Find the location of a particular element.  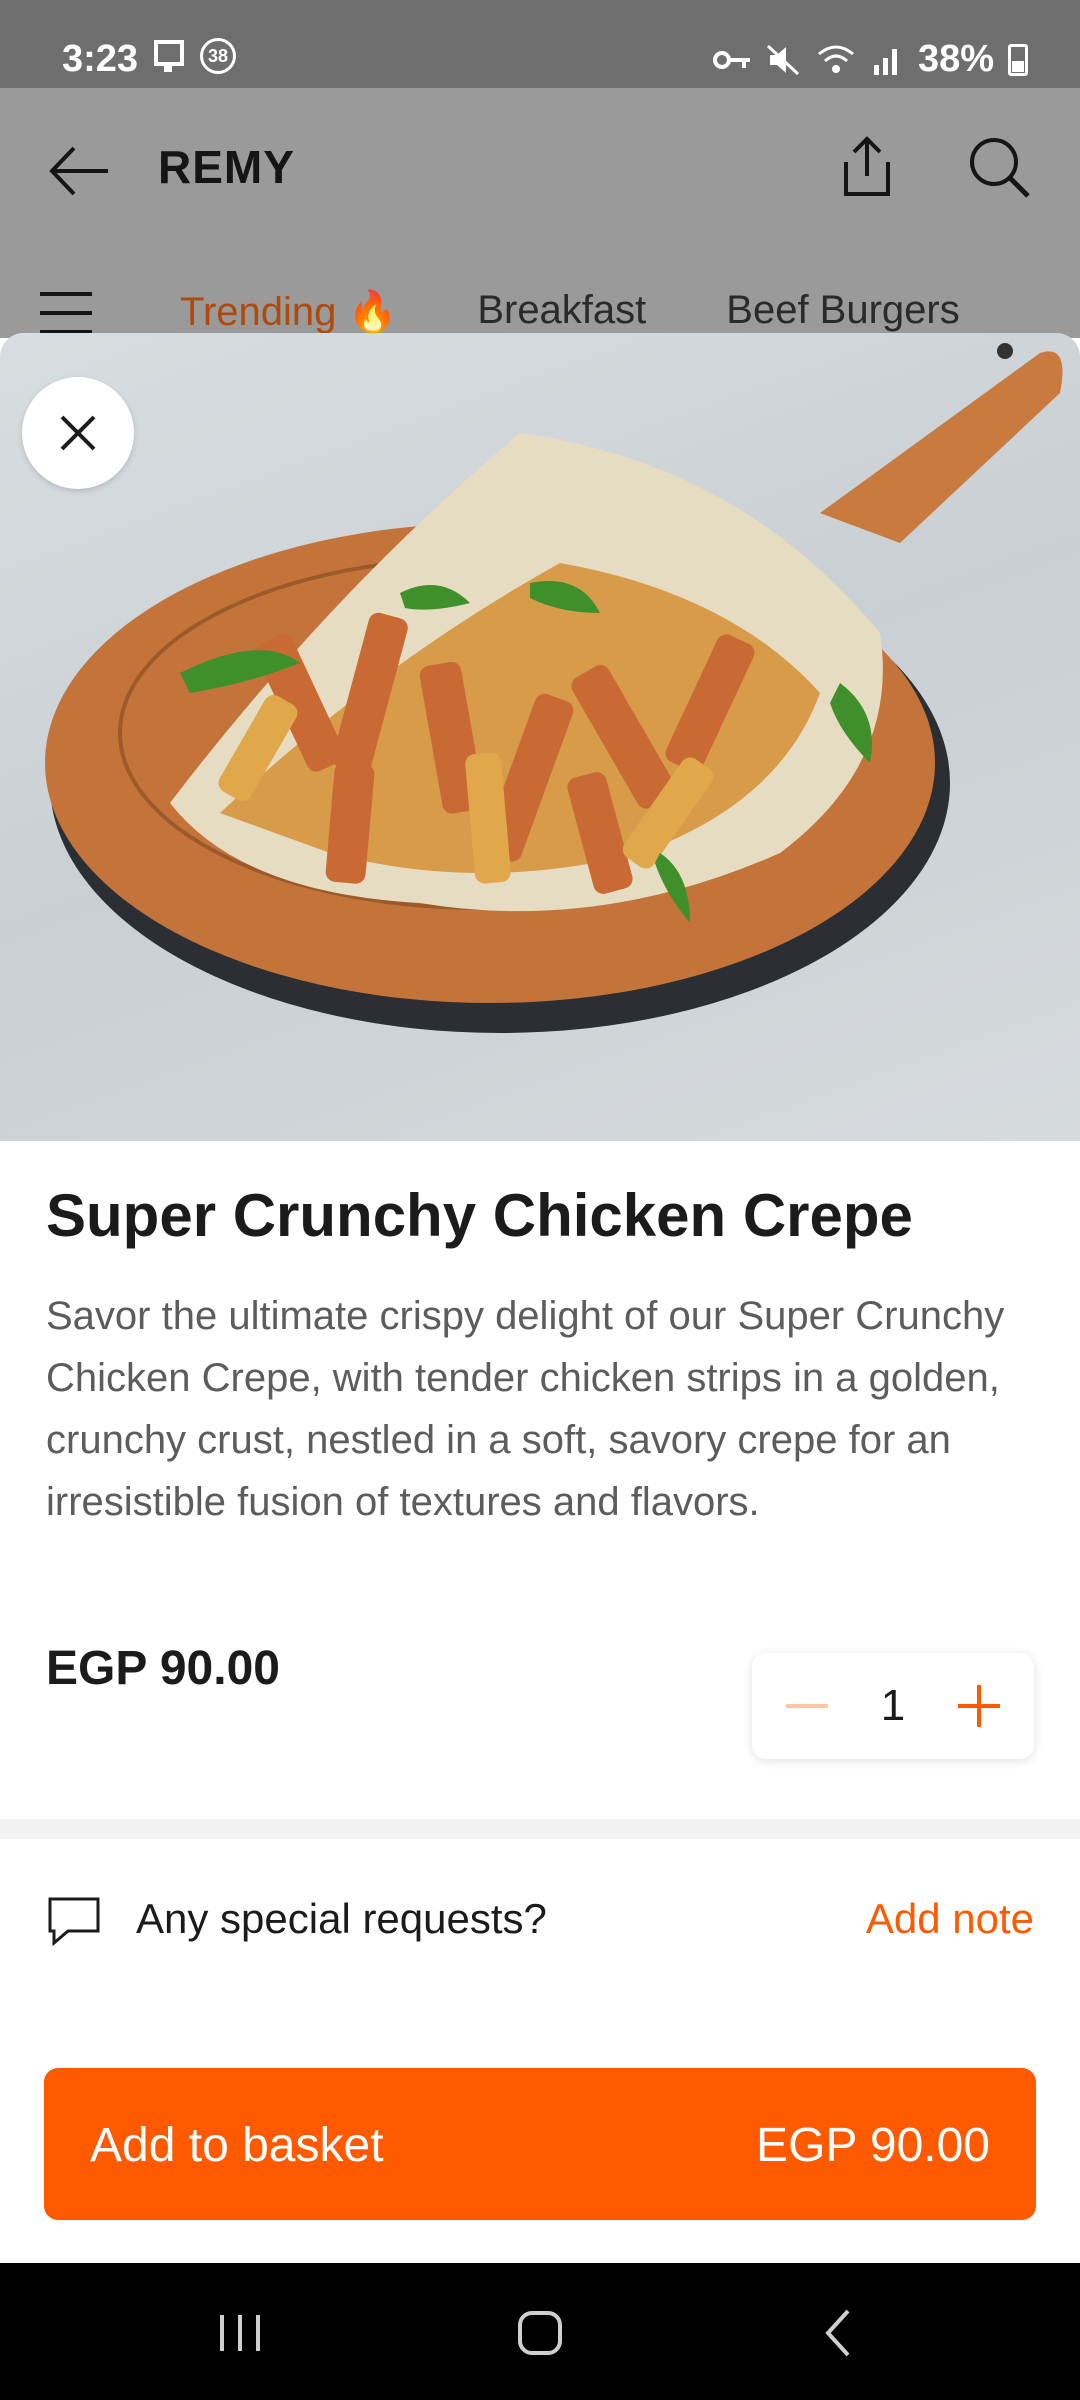

status-bar: 3:23 38 38% is located at coordinates (540, 44).